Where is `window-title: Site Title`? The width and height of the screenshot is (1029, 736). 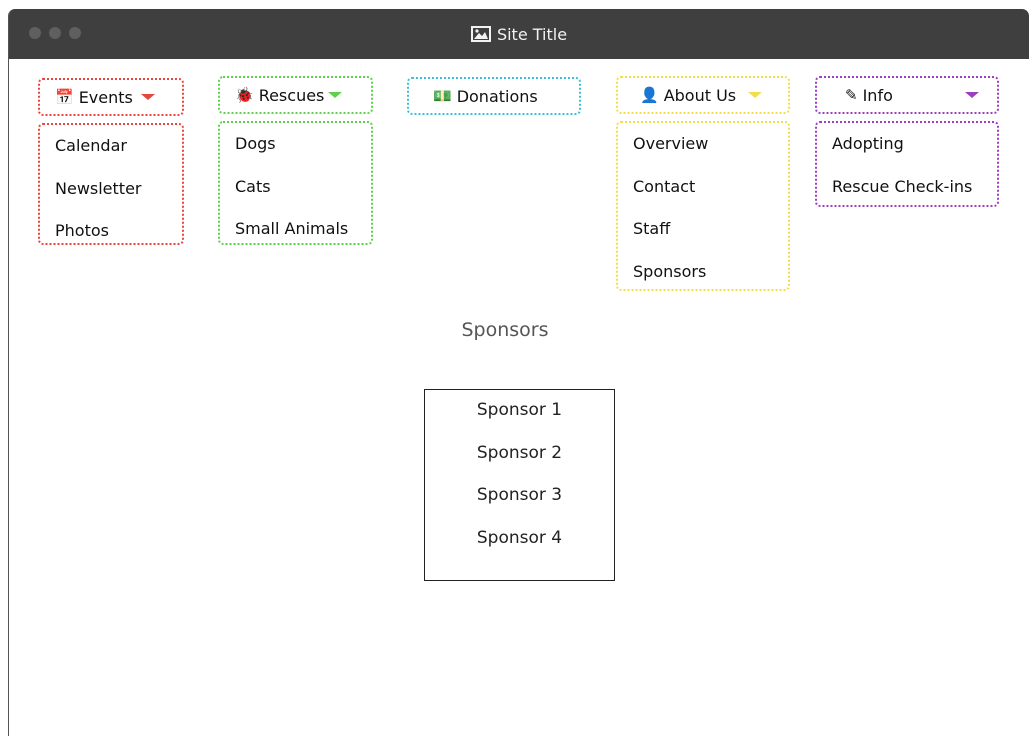
window-title: Site Title is located at coordinates (519, 34).